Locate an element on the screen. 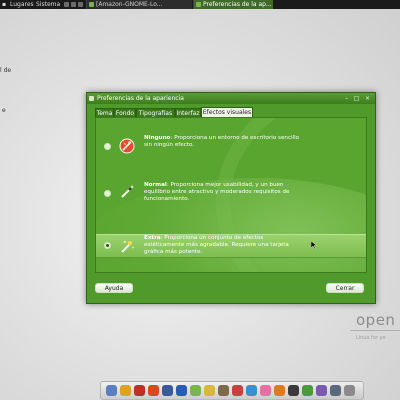  window-titlebar: Preferencias de la apariencia – □ × is located at coordinates (231, 98).